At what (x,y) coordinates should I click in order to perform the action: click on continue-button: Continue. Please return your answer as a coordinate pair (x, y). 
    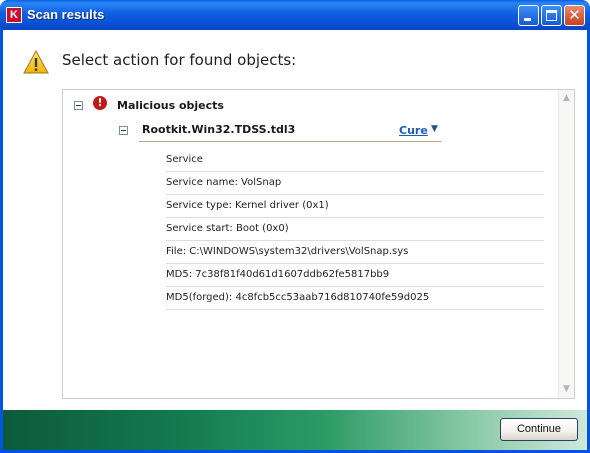
    Looking at the image, I should click on (539, 429).